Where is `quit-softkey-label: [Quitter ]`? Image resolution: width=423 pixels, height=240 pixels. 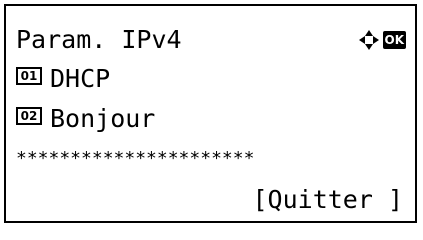 quit-softkey-label: [Quitter ] is located at coordinates (327, 199).